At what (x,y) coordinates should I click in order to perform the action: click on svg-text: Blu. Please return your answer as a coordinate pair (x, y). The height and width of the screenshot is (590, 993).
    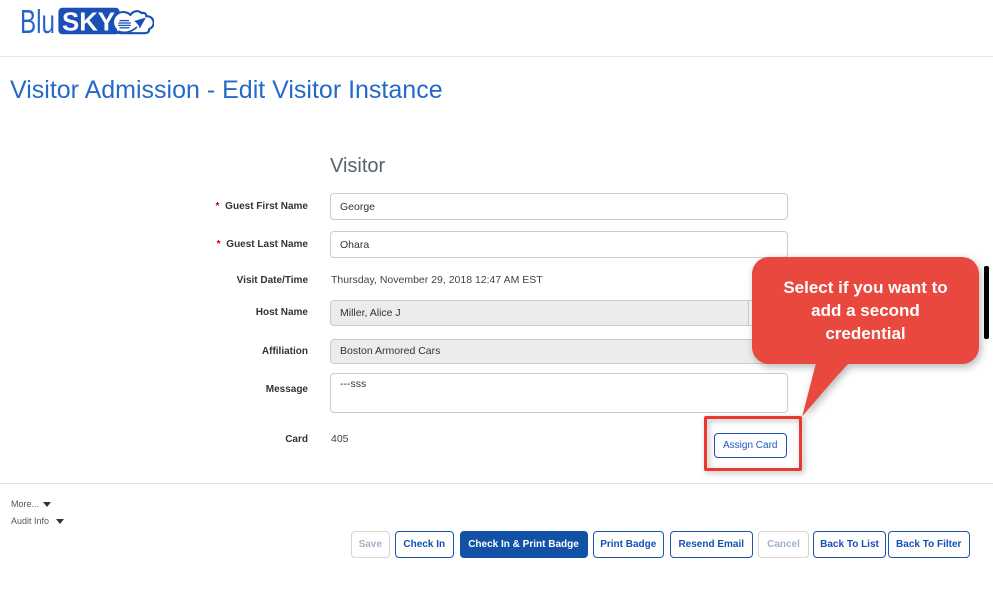
    Looking at the image, I should click on (37, 23).